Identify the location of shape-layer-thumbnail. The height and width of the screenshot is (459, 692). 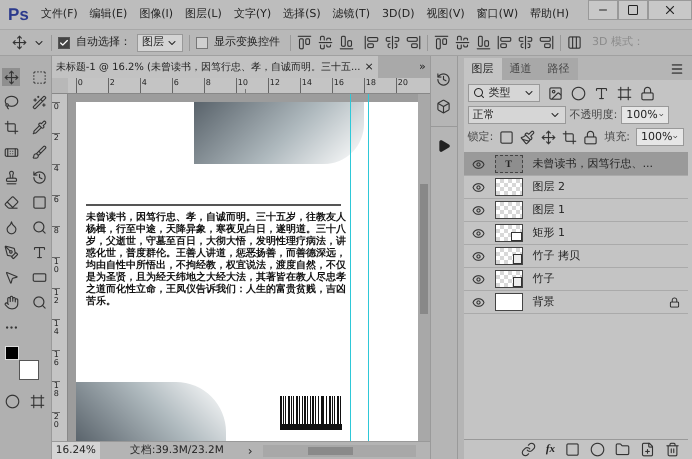
(508, 233).